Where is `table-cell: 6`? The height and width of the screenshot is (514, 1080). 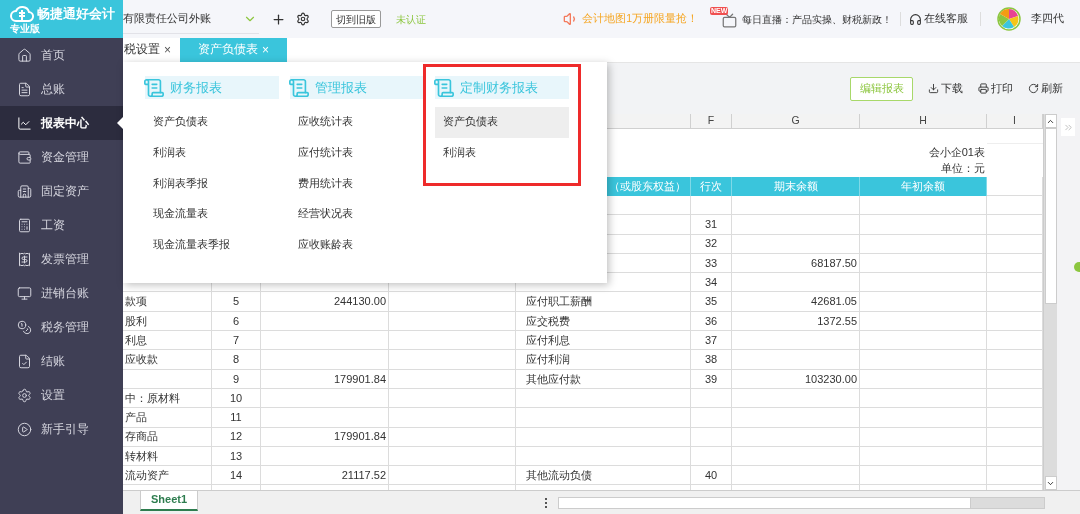
table-cell: 6 is located at coordinates (236, 321).